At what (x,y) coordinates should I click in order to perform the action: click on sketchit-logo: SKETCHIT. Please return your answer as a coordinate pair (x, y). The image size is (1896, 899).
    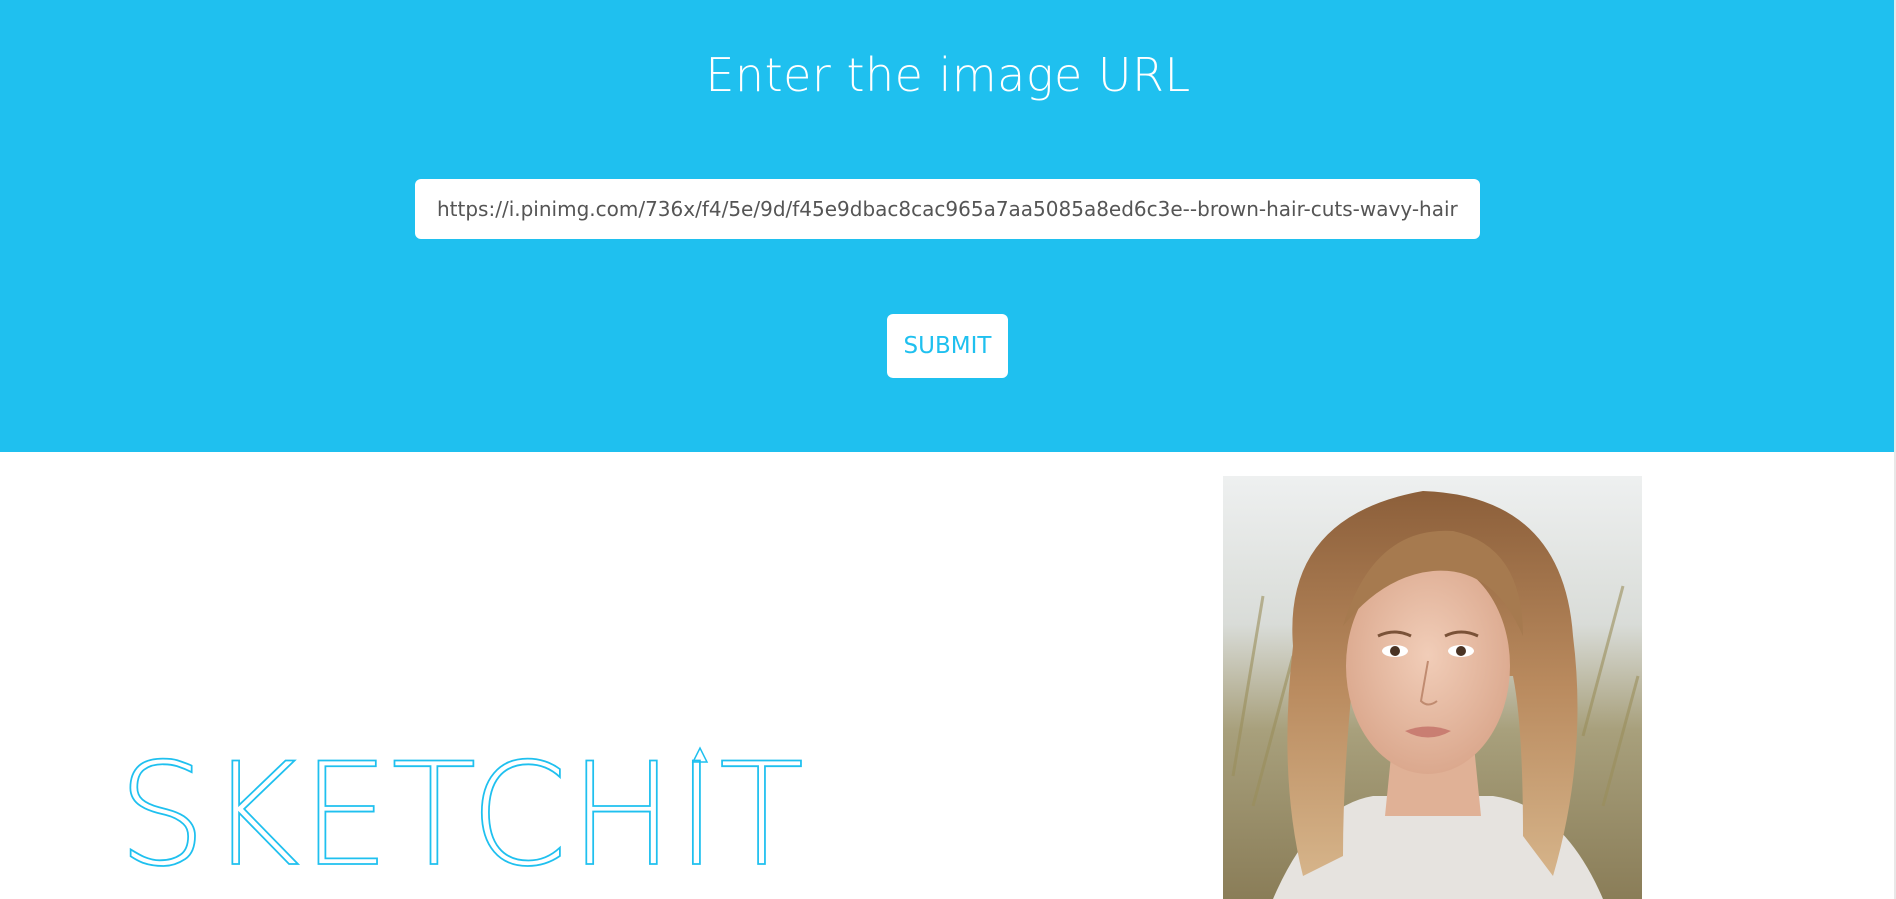
    Looking at the image, I should click on (467, 815).